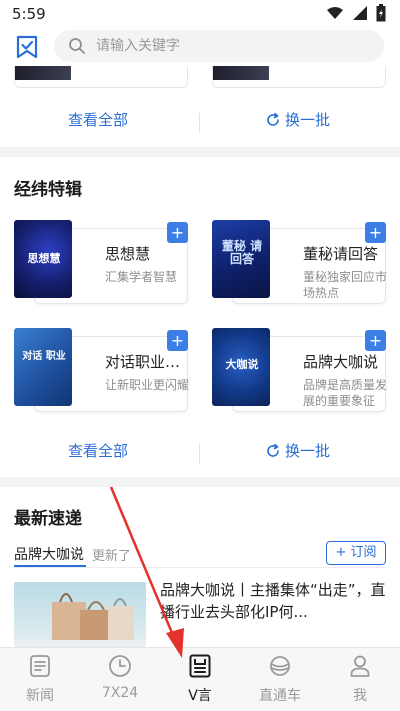  What do you see at coordinates (43, 367) in the screenshot?
I see `album-cover: 对话 职业` at bounding box center [43, 367].